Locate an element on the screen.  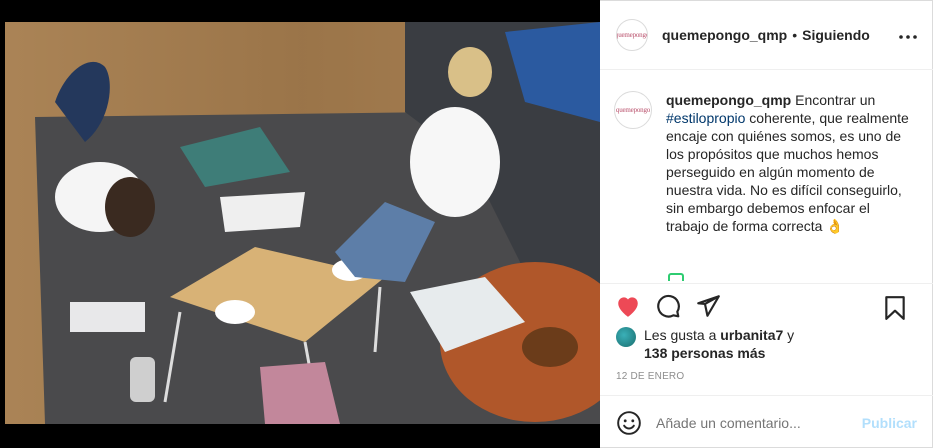
ok-hand-emoji: 👌 is located at coordinates (835, 226).